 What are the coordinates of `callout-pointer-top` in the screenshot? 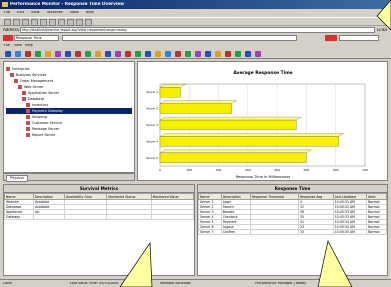 It's located at (383, 15).